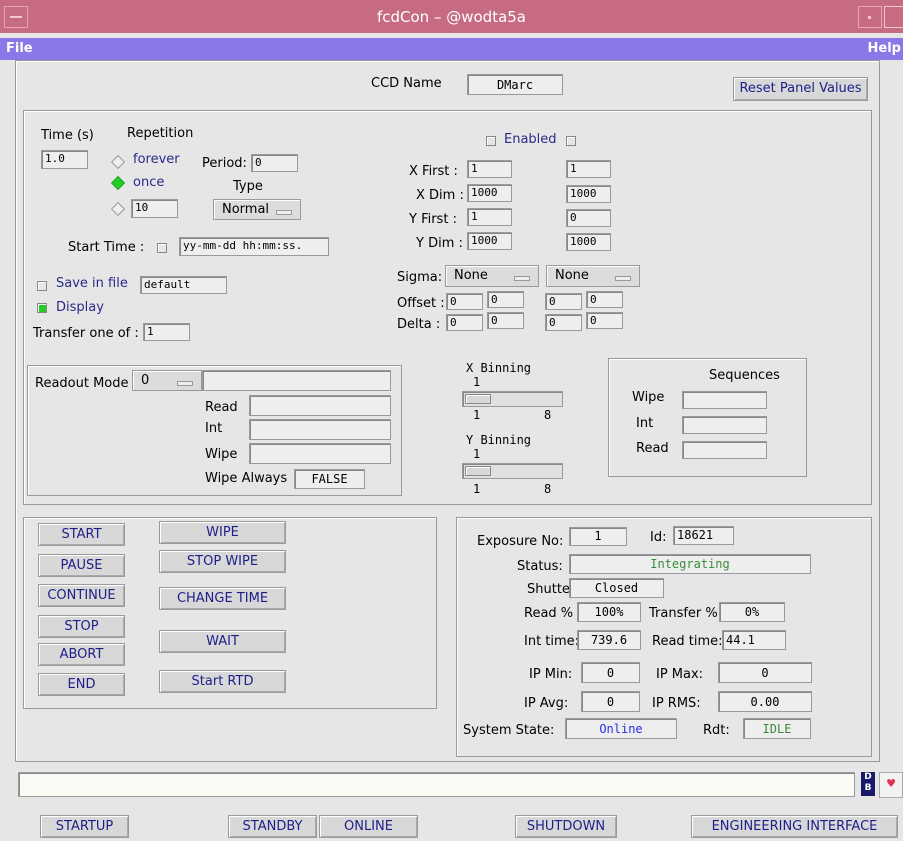  What do you see at coordinates (563, 301) in the screenshot?
I see `offset-input-3: 0` at bounding box center [563, 301].